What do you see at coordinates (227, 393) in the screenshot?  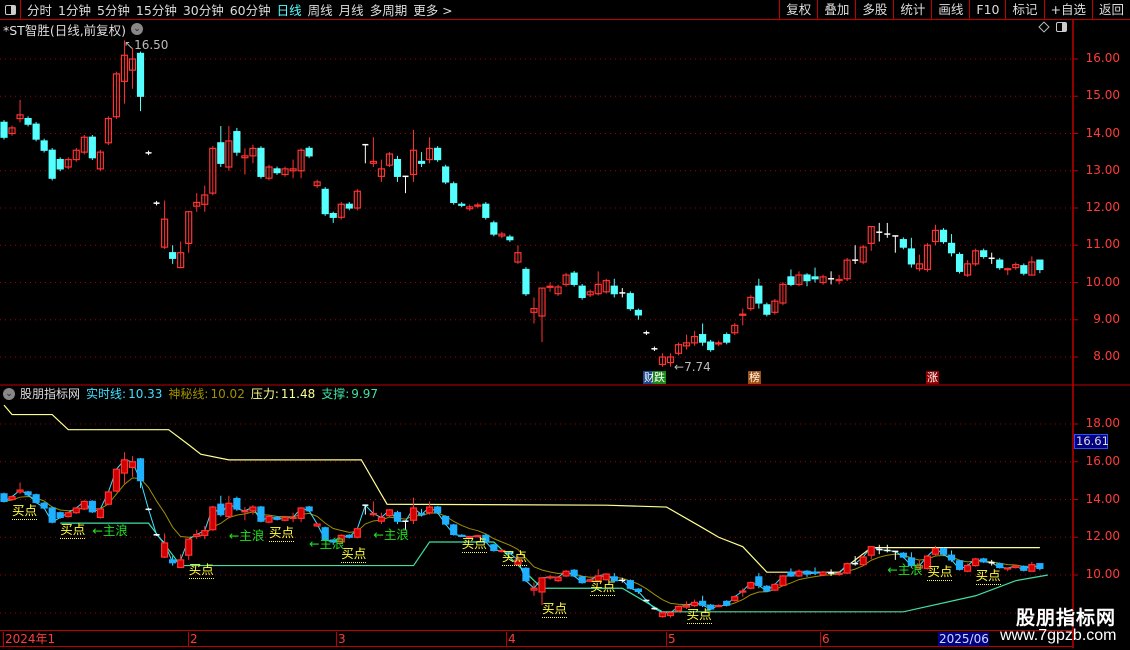 I see `mystery-value: 10.02` at bounding box center [227, 393].